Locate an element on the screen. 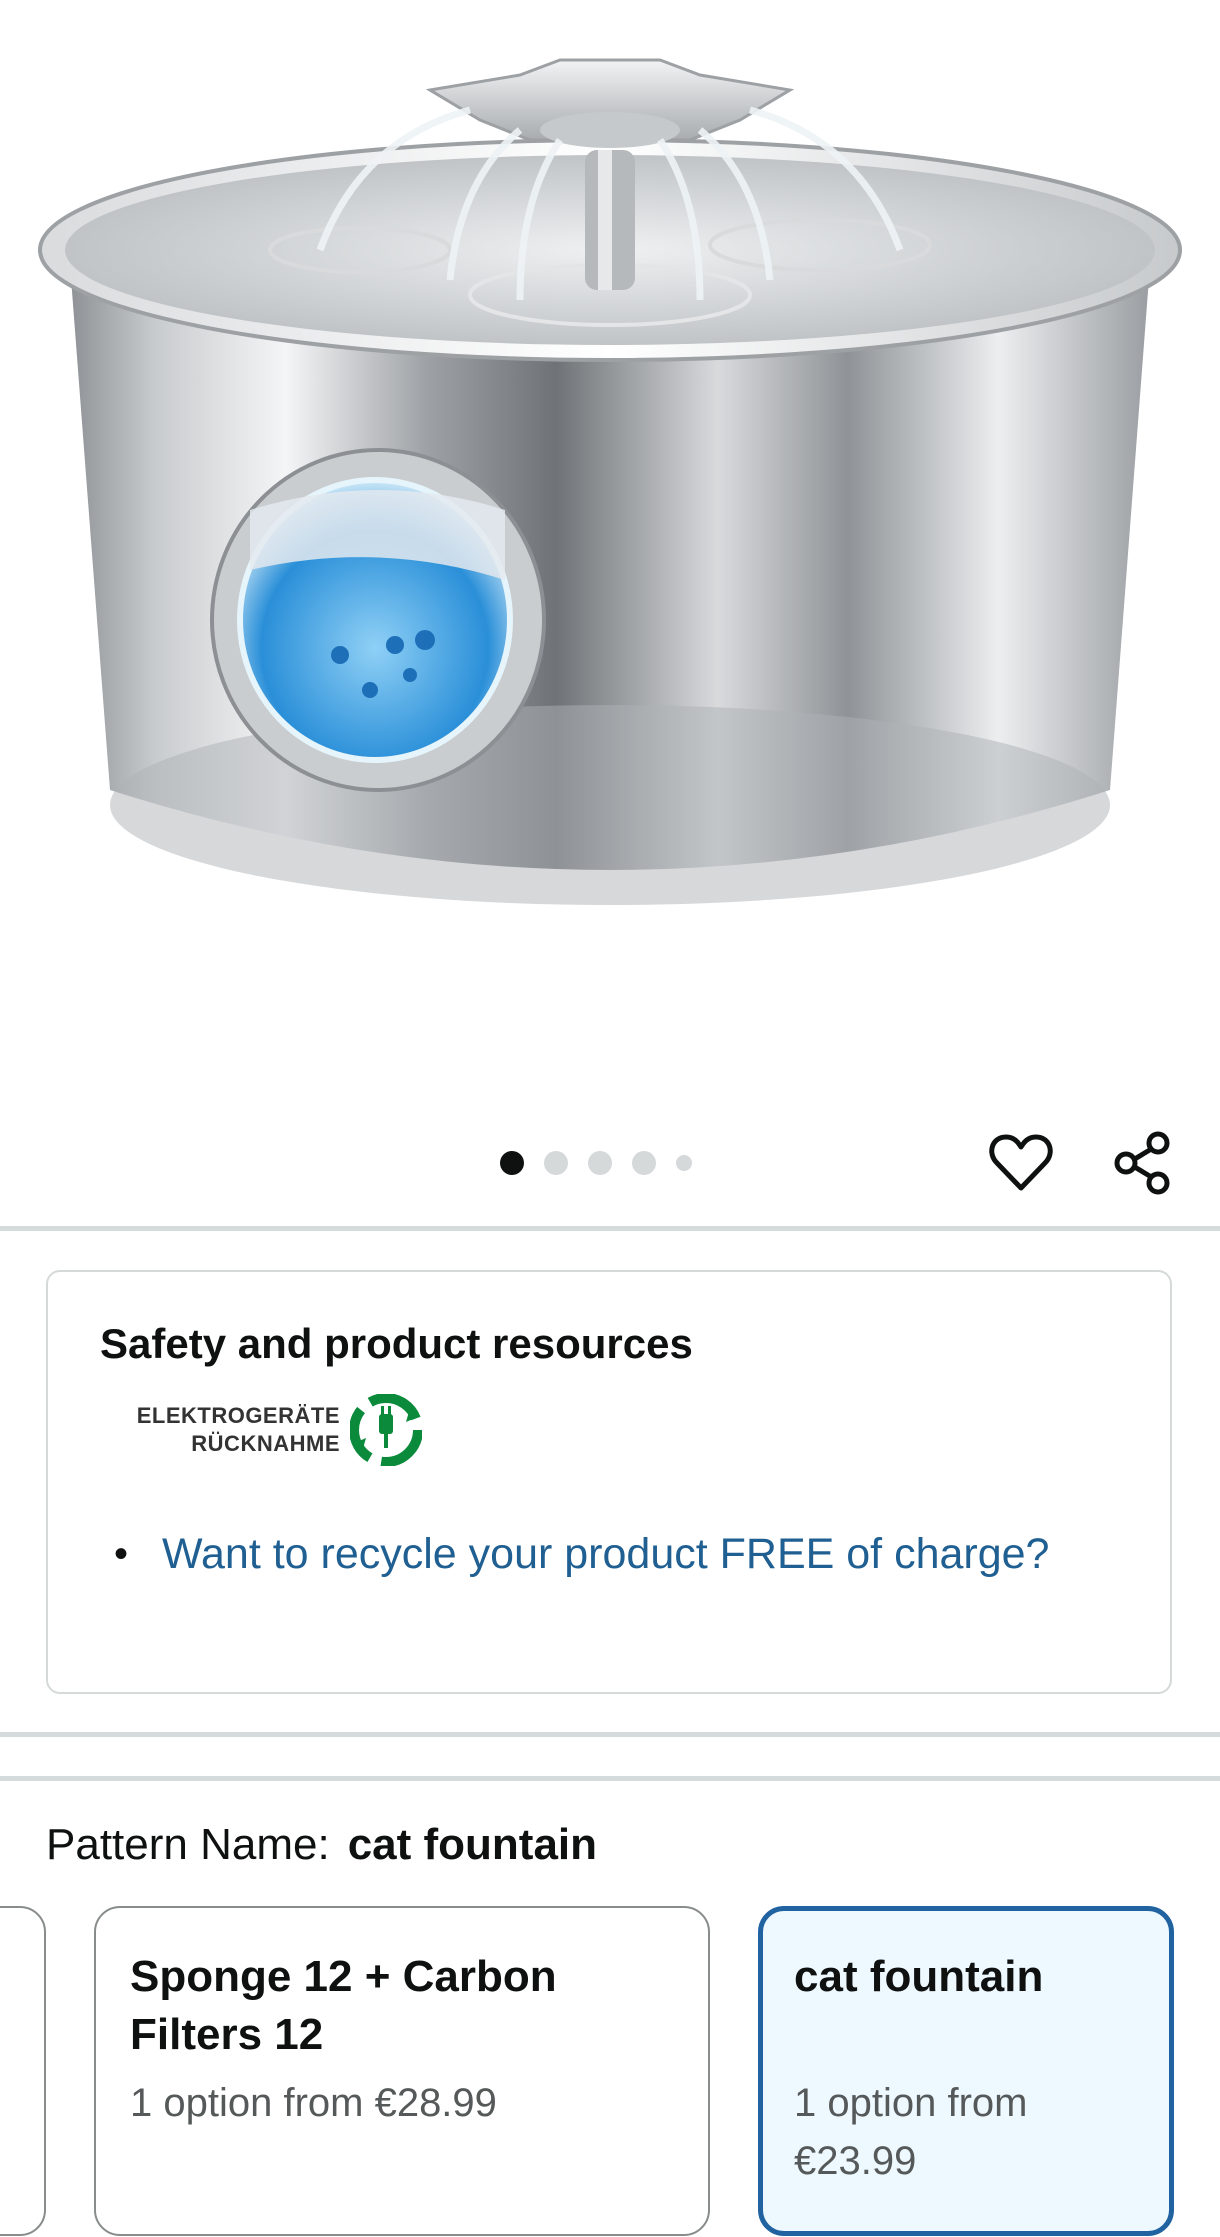 The image size is (1220, 2237). option-price: 1 option from €28.99 is located at coordinates (313, 2103).